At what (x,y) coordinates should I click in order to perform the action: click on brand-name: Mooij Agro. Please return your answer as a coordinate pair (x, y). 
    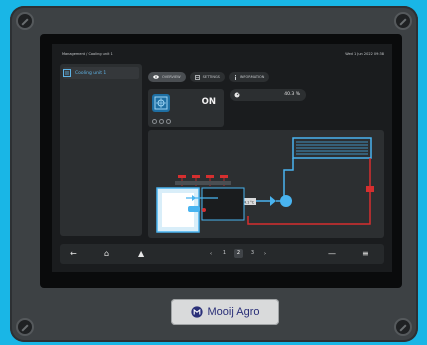
    Looking at the image, I should click on (233, 312).